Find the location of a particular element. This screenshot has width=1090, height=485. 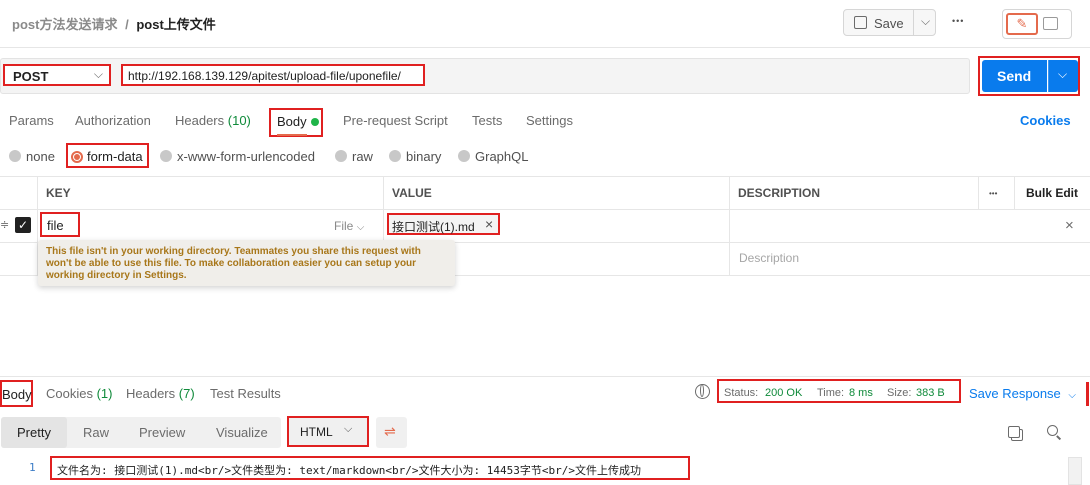

breadcrumb-current: post上传文件 is located at coordinates (176, 24).